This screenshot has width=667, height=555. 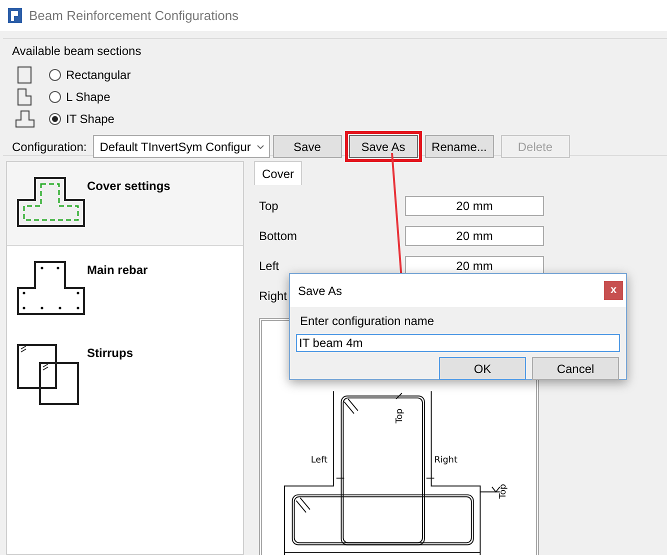 I want to click on window-title: Beam Reinforcement Configurations, so click(x=134, y=15).